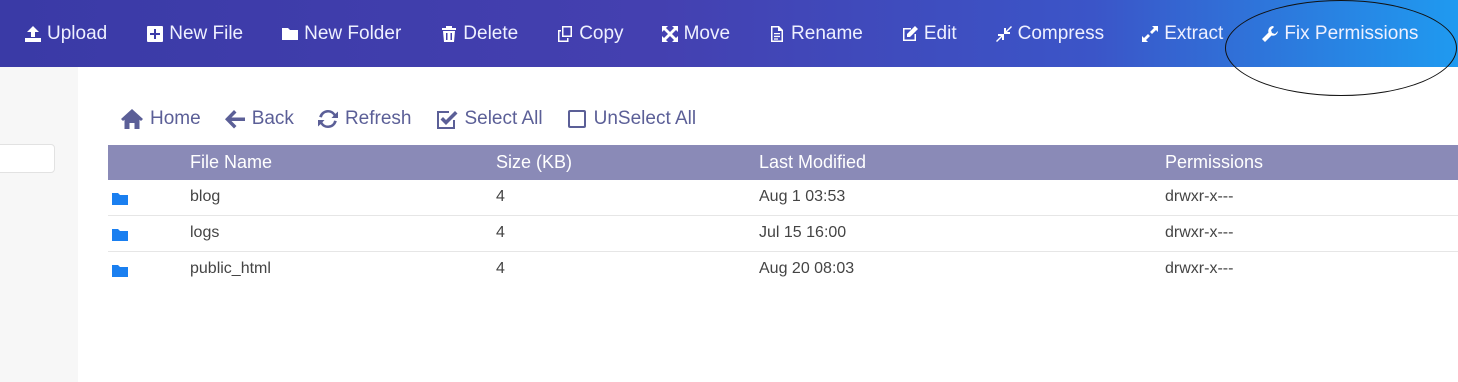  Describe the element at coordinates (576, 119) in the screenshot. I see `checkbox-empty-icon` at that location.